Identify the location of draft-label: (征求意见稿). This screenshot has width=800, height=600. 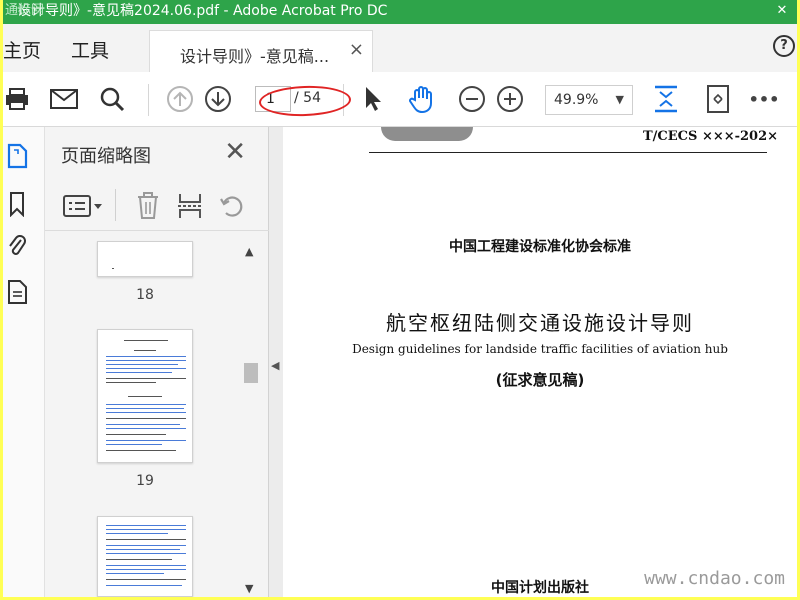
(540, 380).